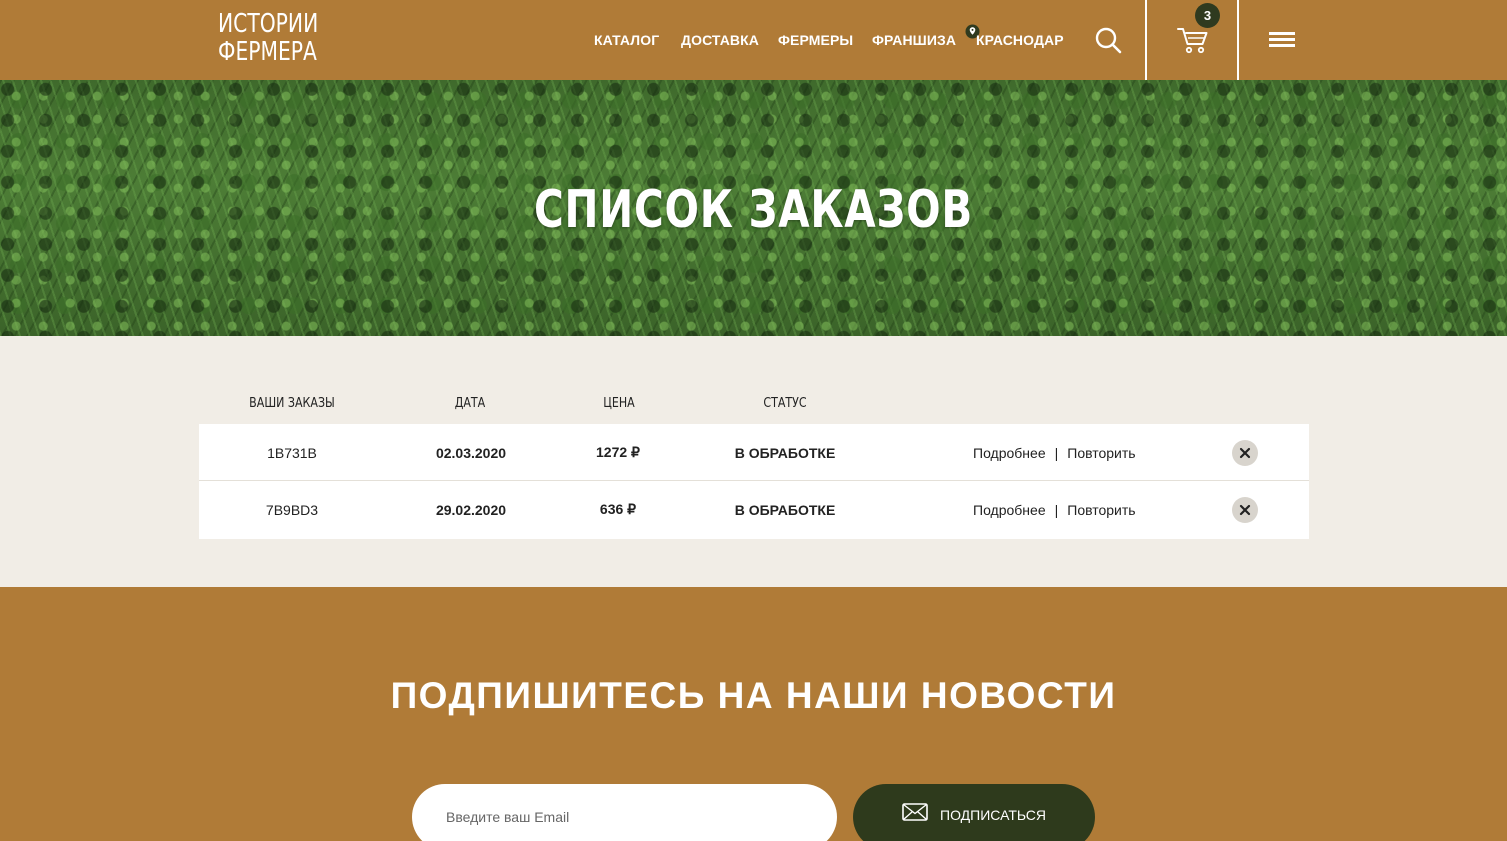 The image size is (1507, 841). What do you see at coordinates (1207, 15) in the screenshot?
I see `cart-count-badge: 3` at bounding box center [1207, 15].